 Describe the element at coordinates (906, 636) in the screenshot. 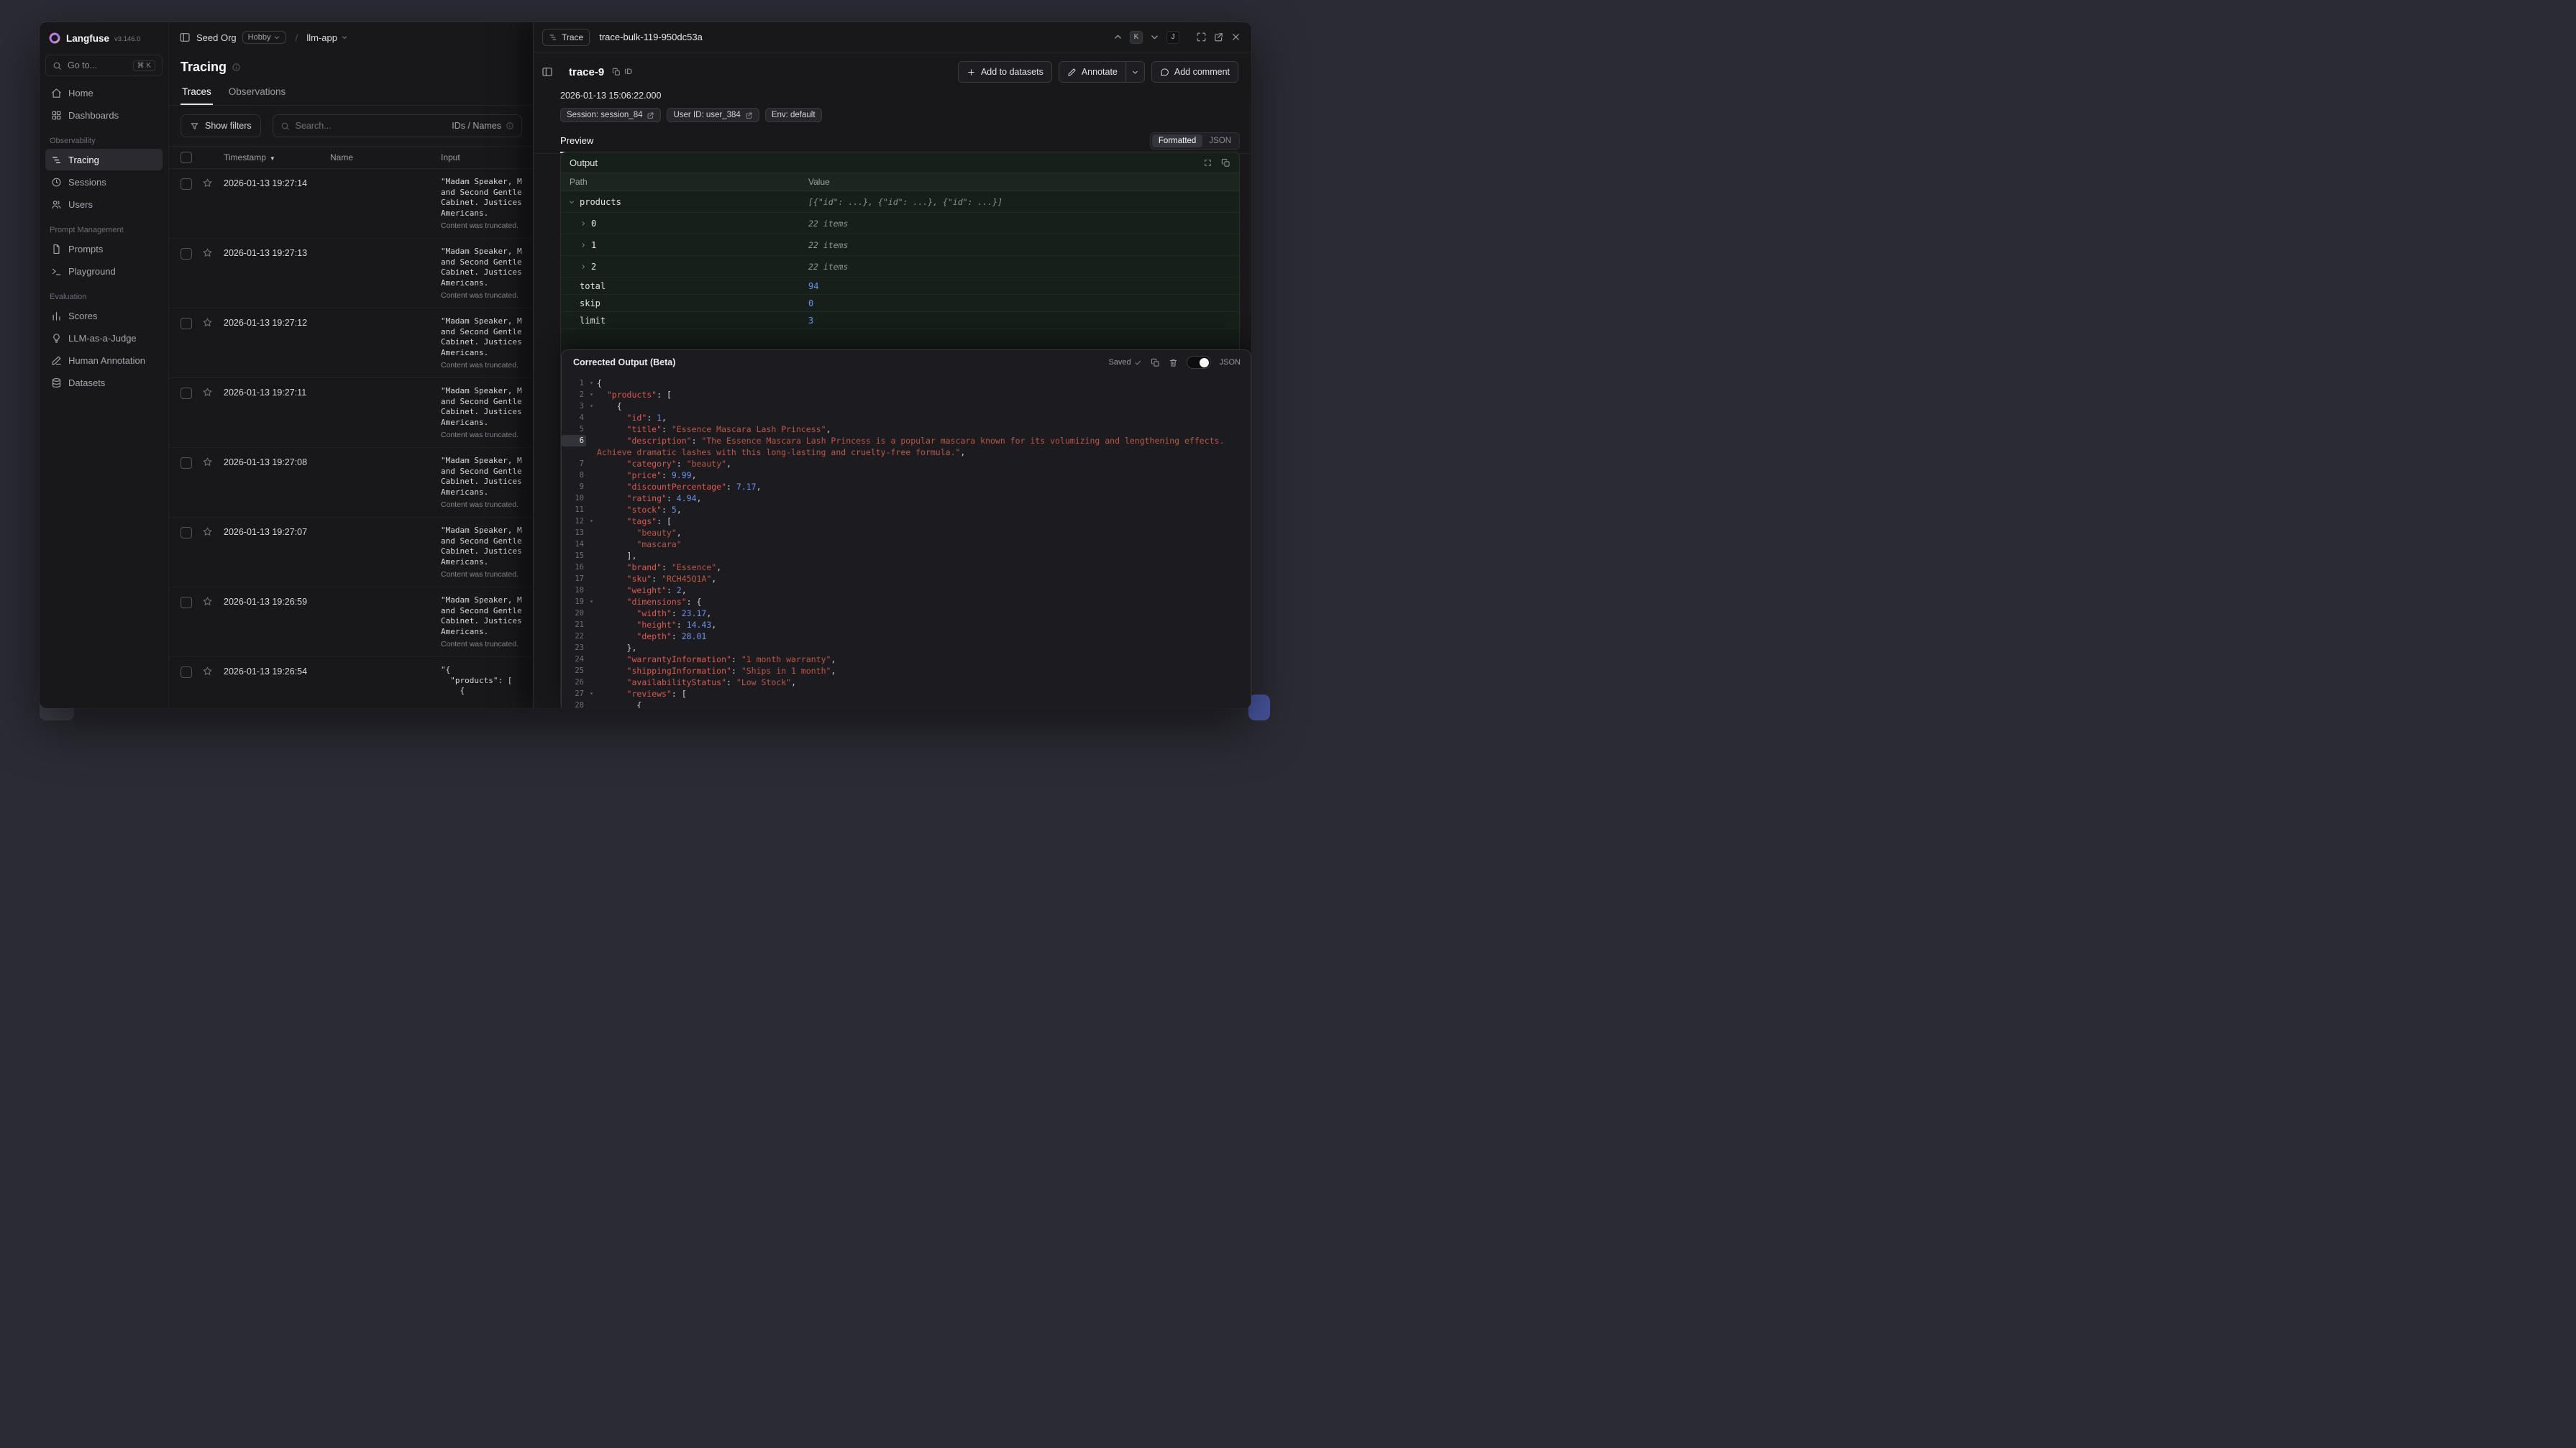

I see `code-line: 22 "depth": 28.01` at that location.